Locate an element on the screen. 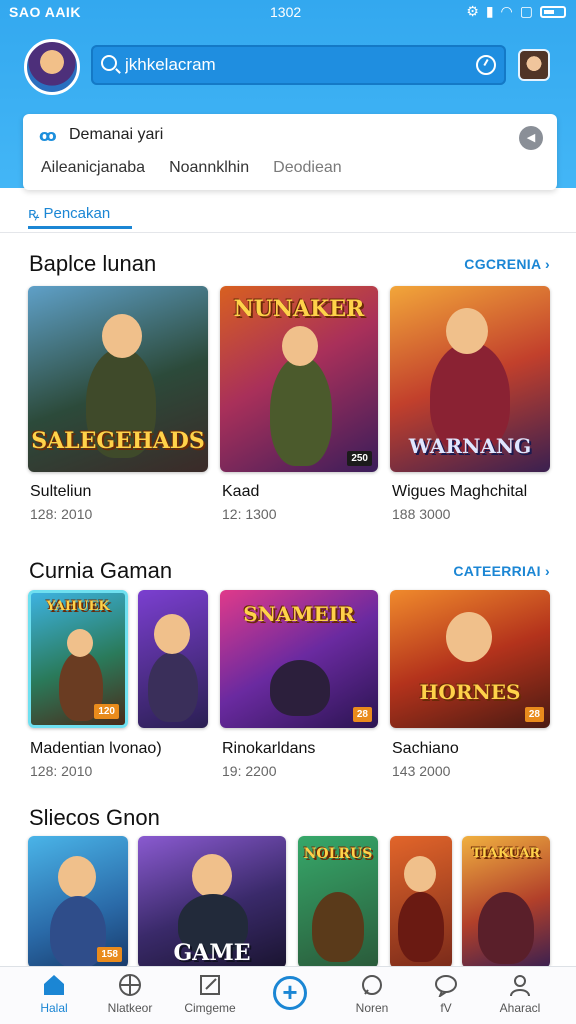  carrier-label: SAO AAIK is located at coordinates (45, 12).